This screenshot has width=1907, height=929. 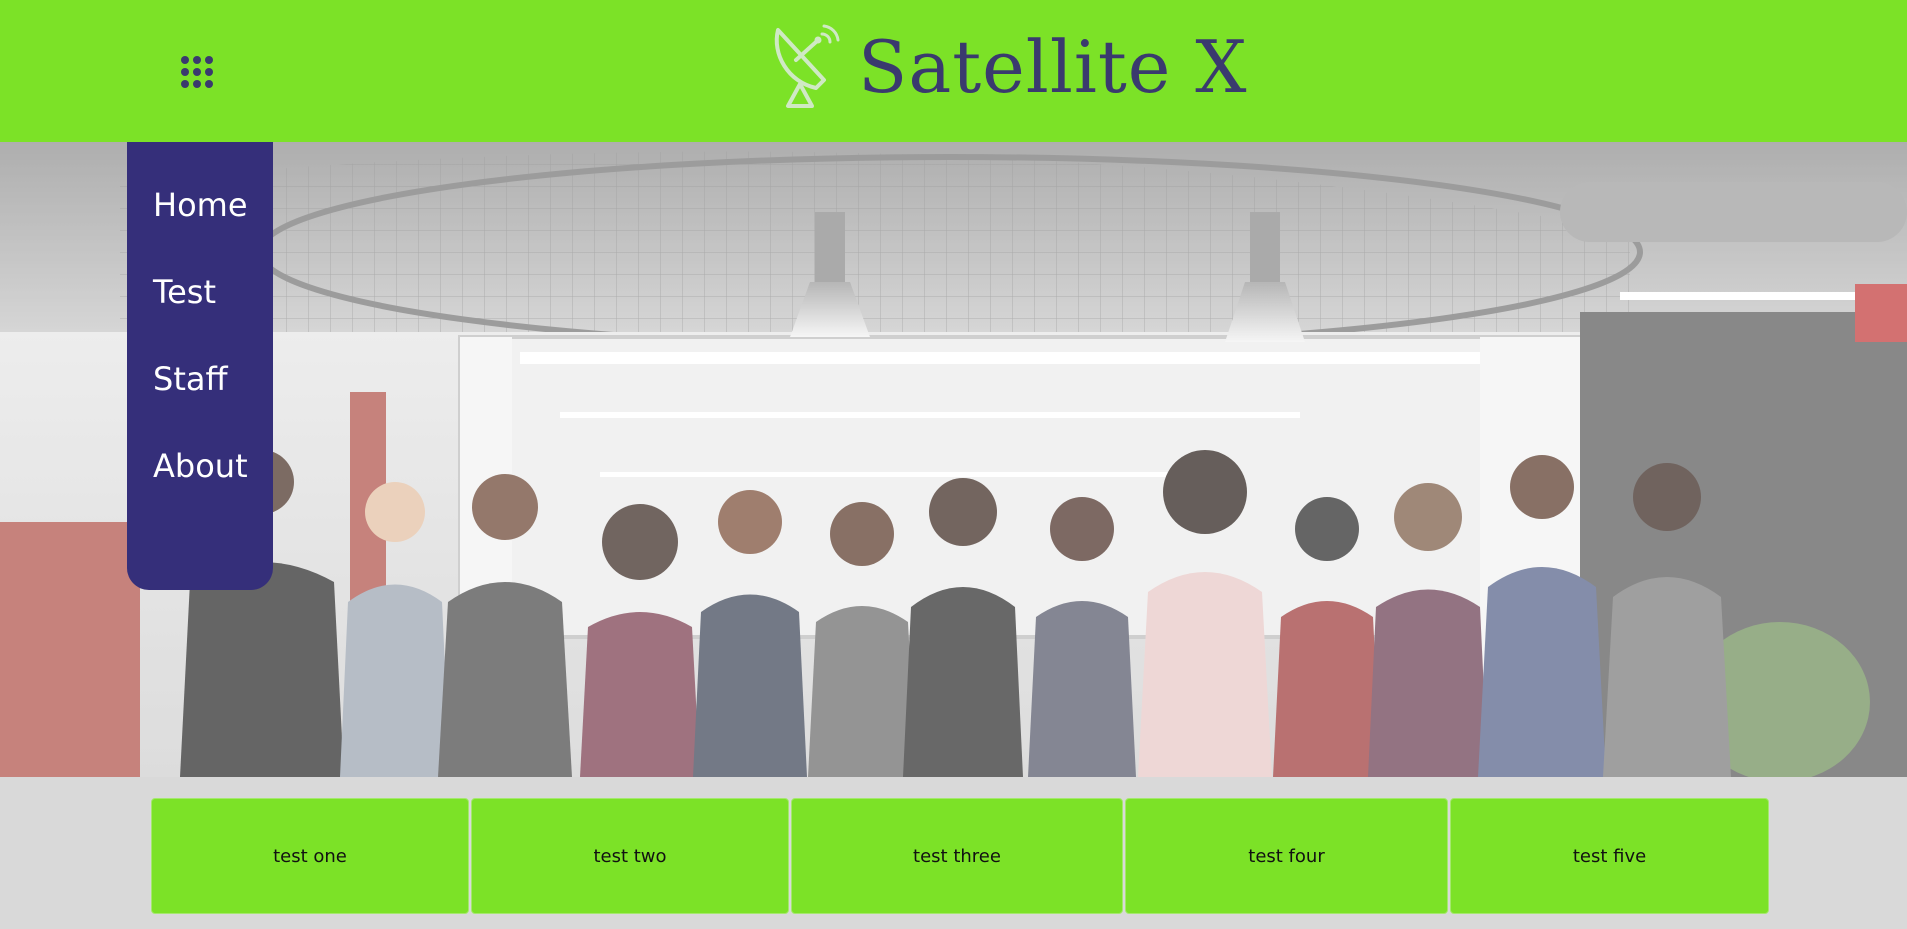 I want to click on brand-name: Satellite X, so click(x=1053, y=67).